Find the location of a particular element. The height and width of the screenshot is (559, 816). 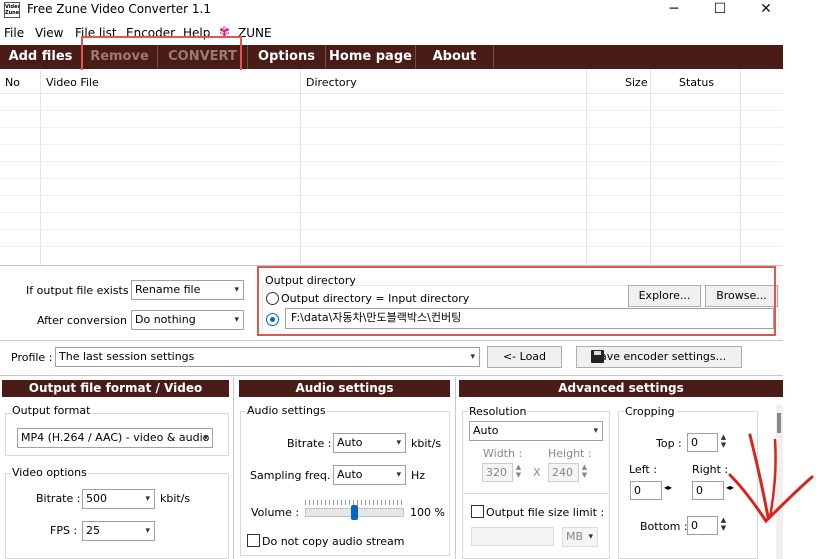

after-conversion-value: Do nothing is located at coordinates (165, 319).